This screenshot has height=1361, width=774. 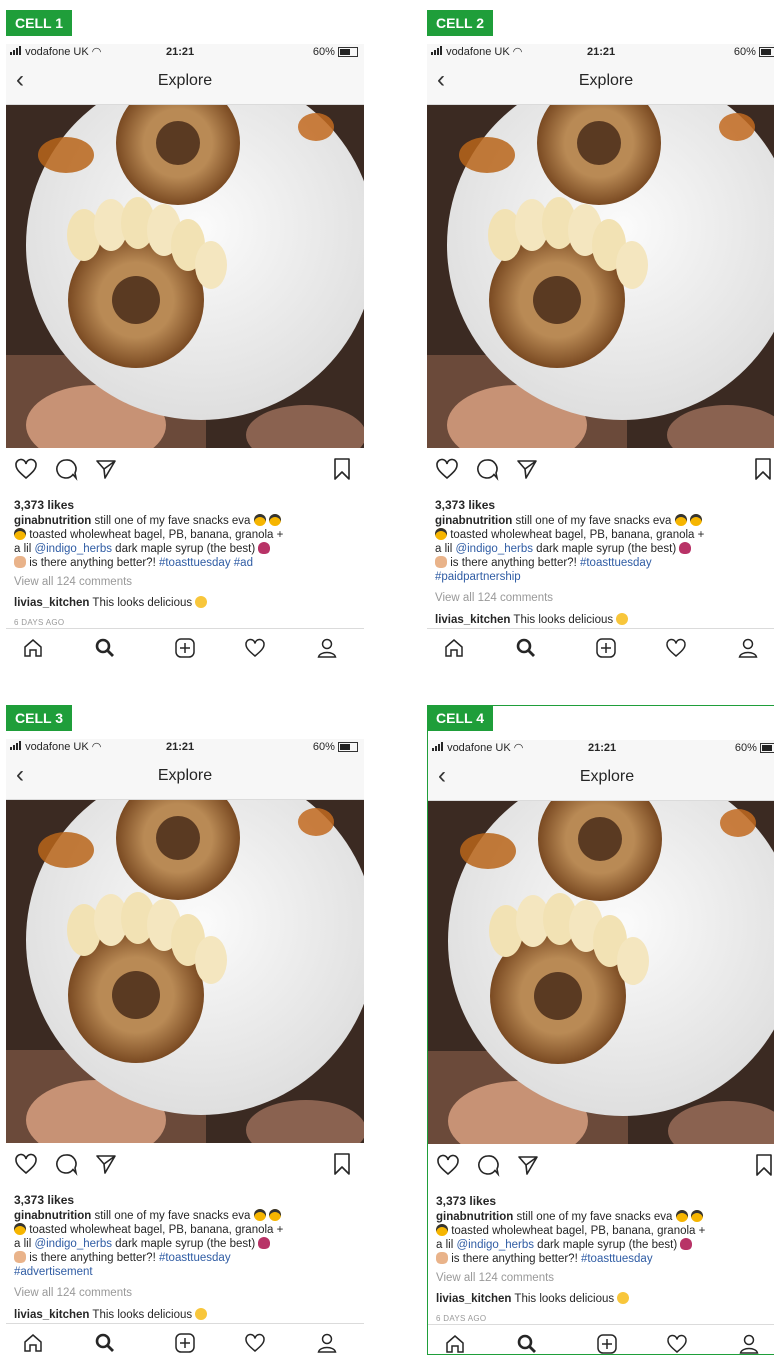 I want to click on tab-bar, so click(x=185, y=644).